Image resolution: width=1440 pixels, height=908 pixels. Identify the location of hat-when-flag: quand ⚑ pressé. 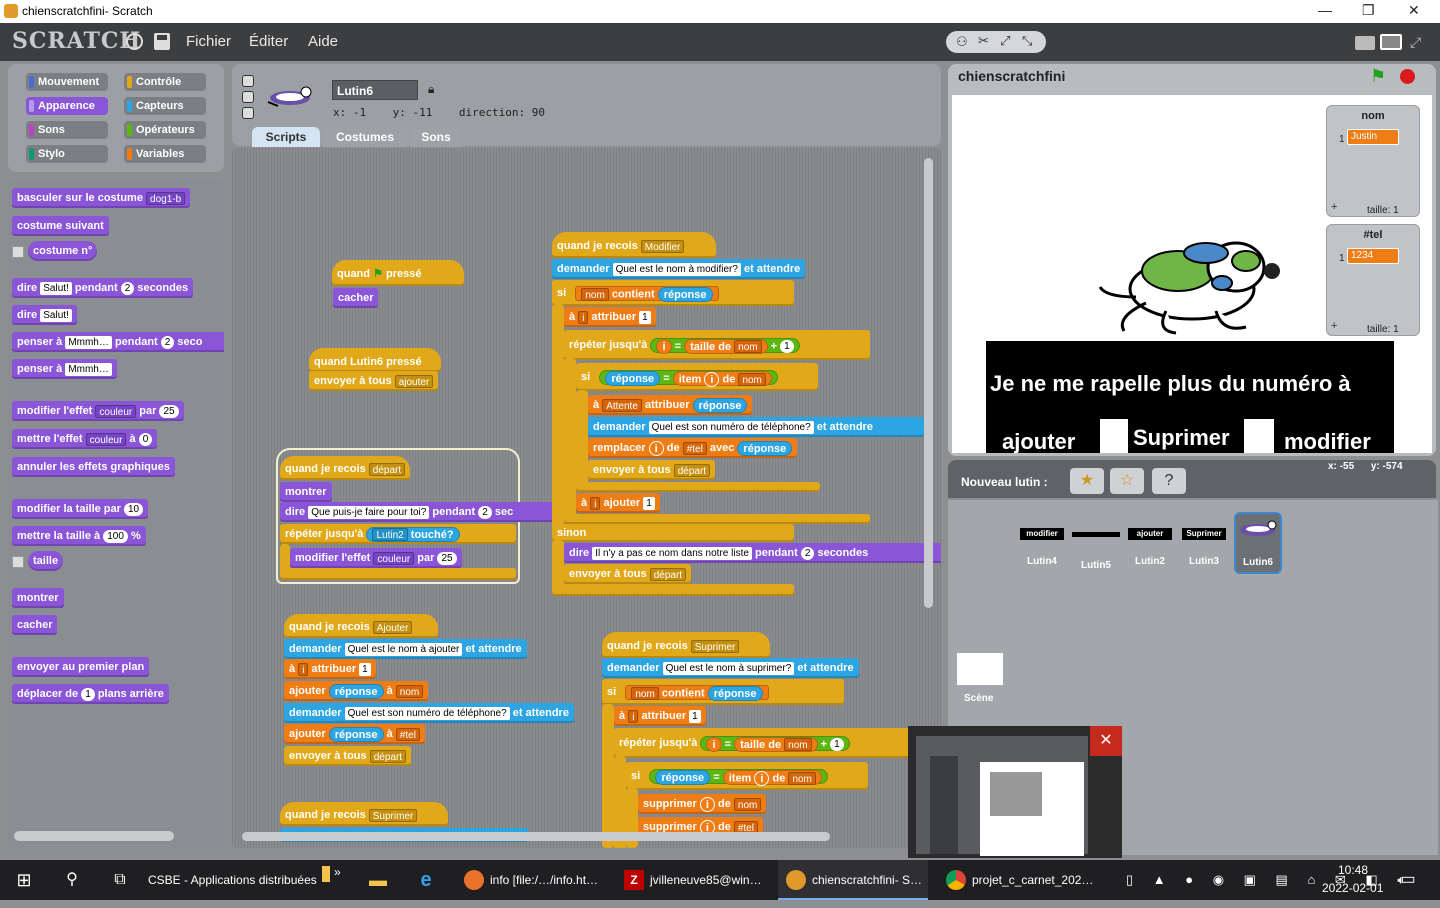
(398, 273).